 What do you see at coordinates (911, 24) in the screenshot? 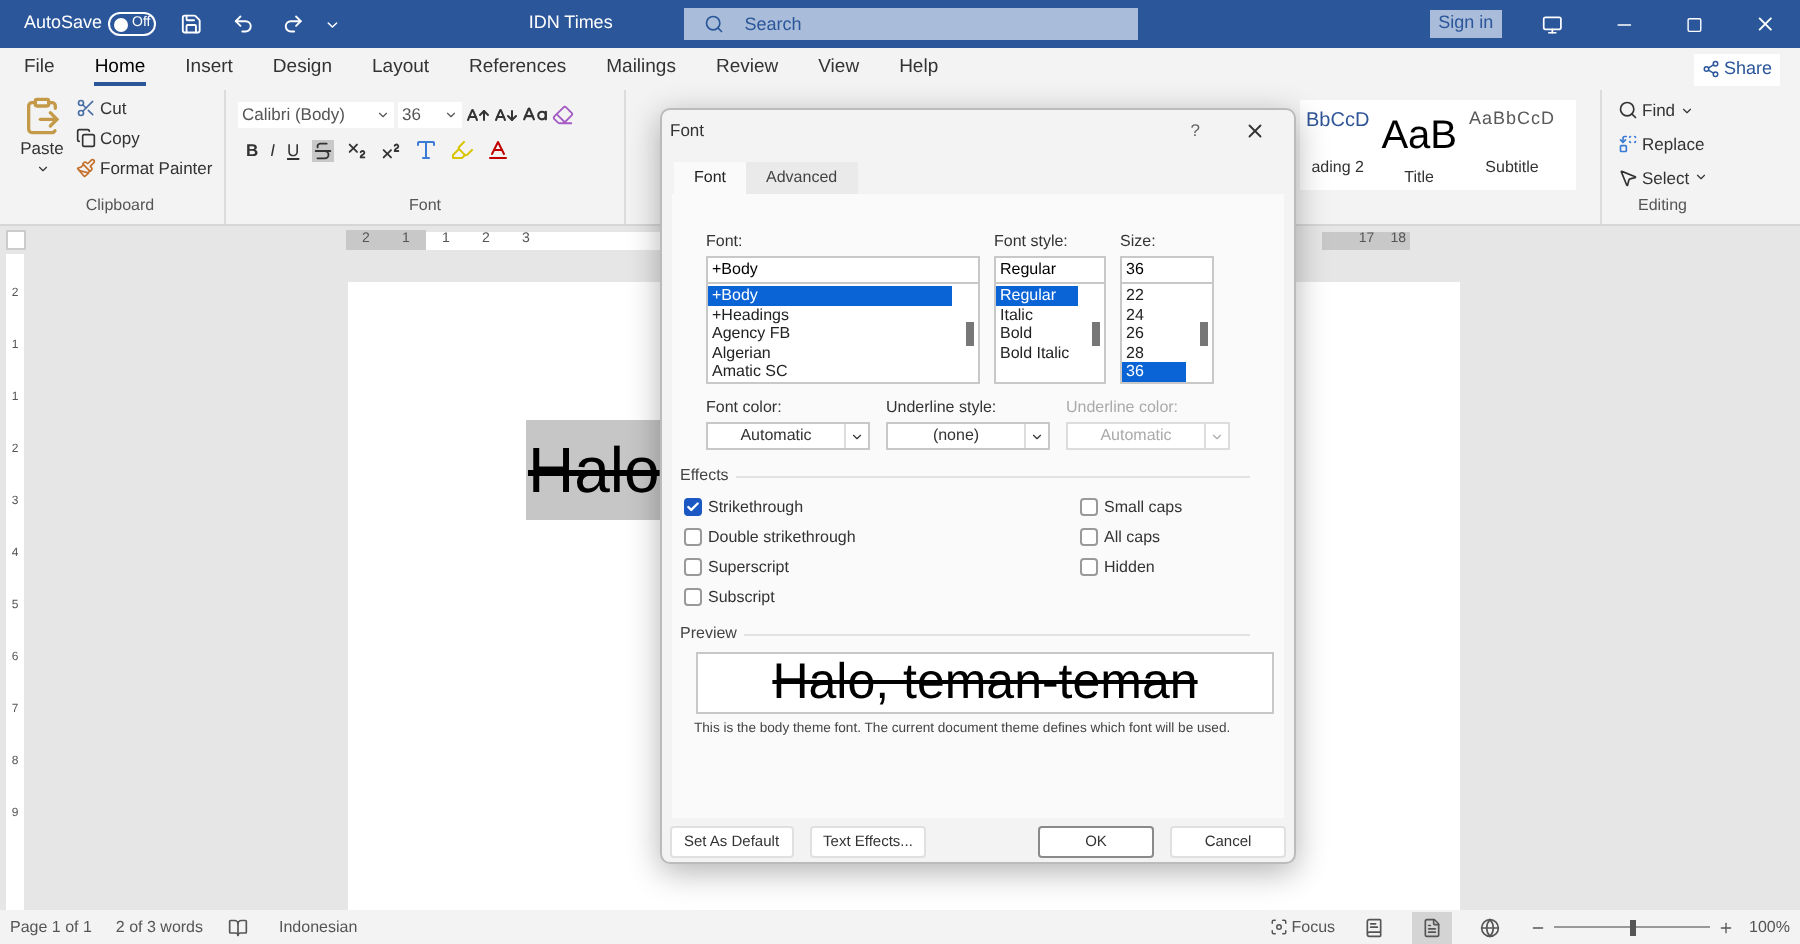
I see `search-field: Search` at bounding box center [911, 24].